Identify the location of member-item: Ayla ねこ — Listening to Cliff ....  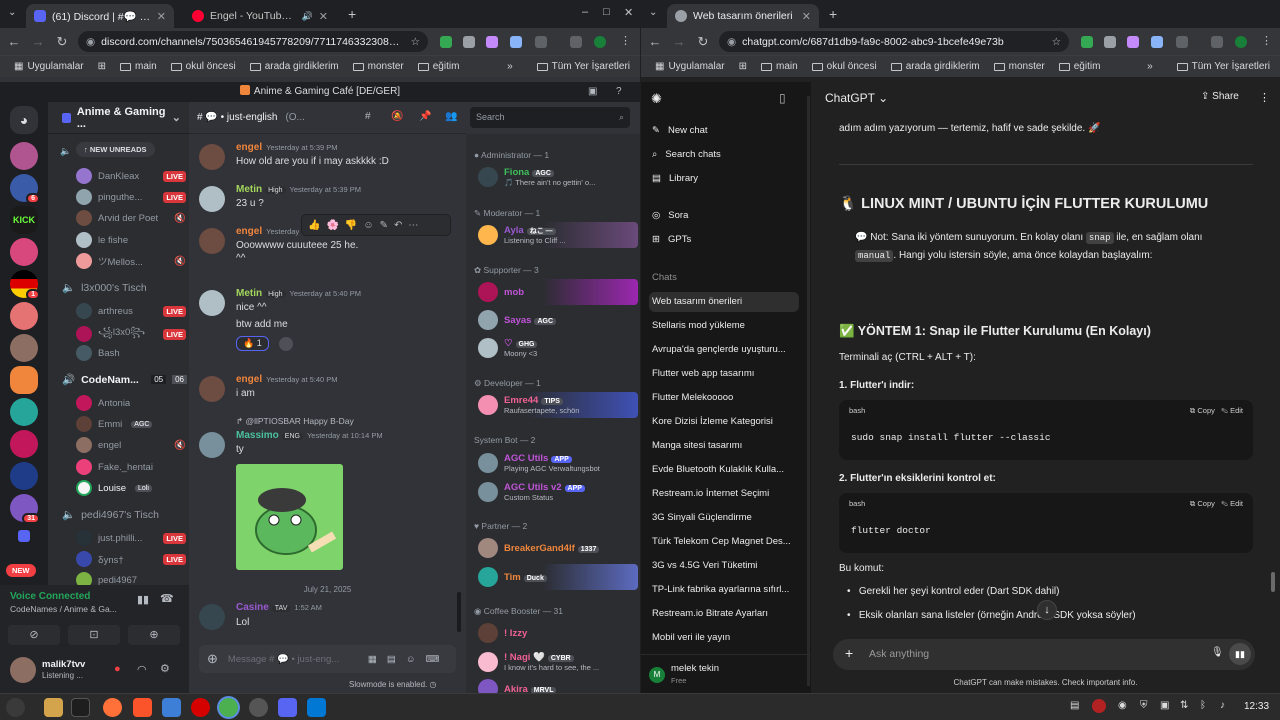
(558, 235).